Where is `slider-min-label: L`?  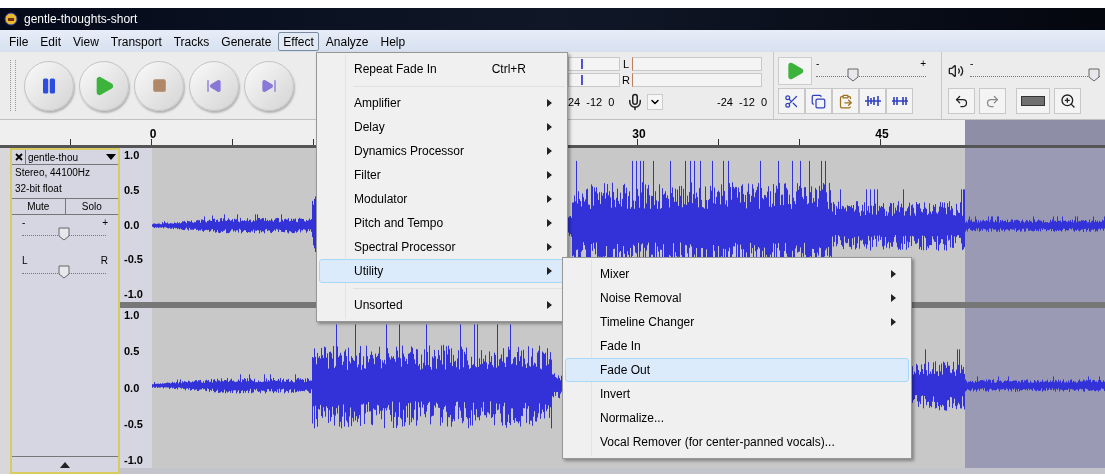
slider-min-label: L is located at coordinates (25, 261).